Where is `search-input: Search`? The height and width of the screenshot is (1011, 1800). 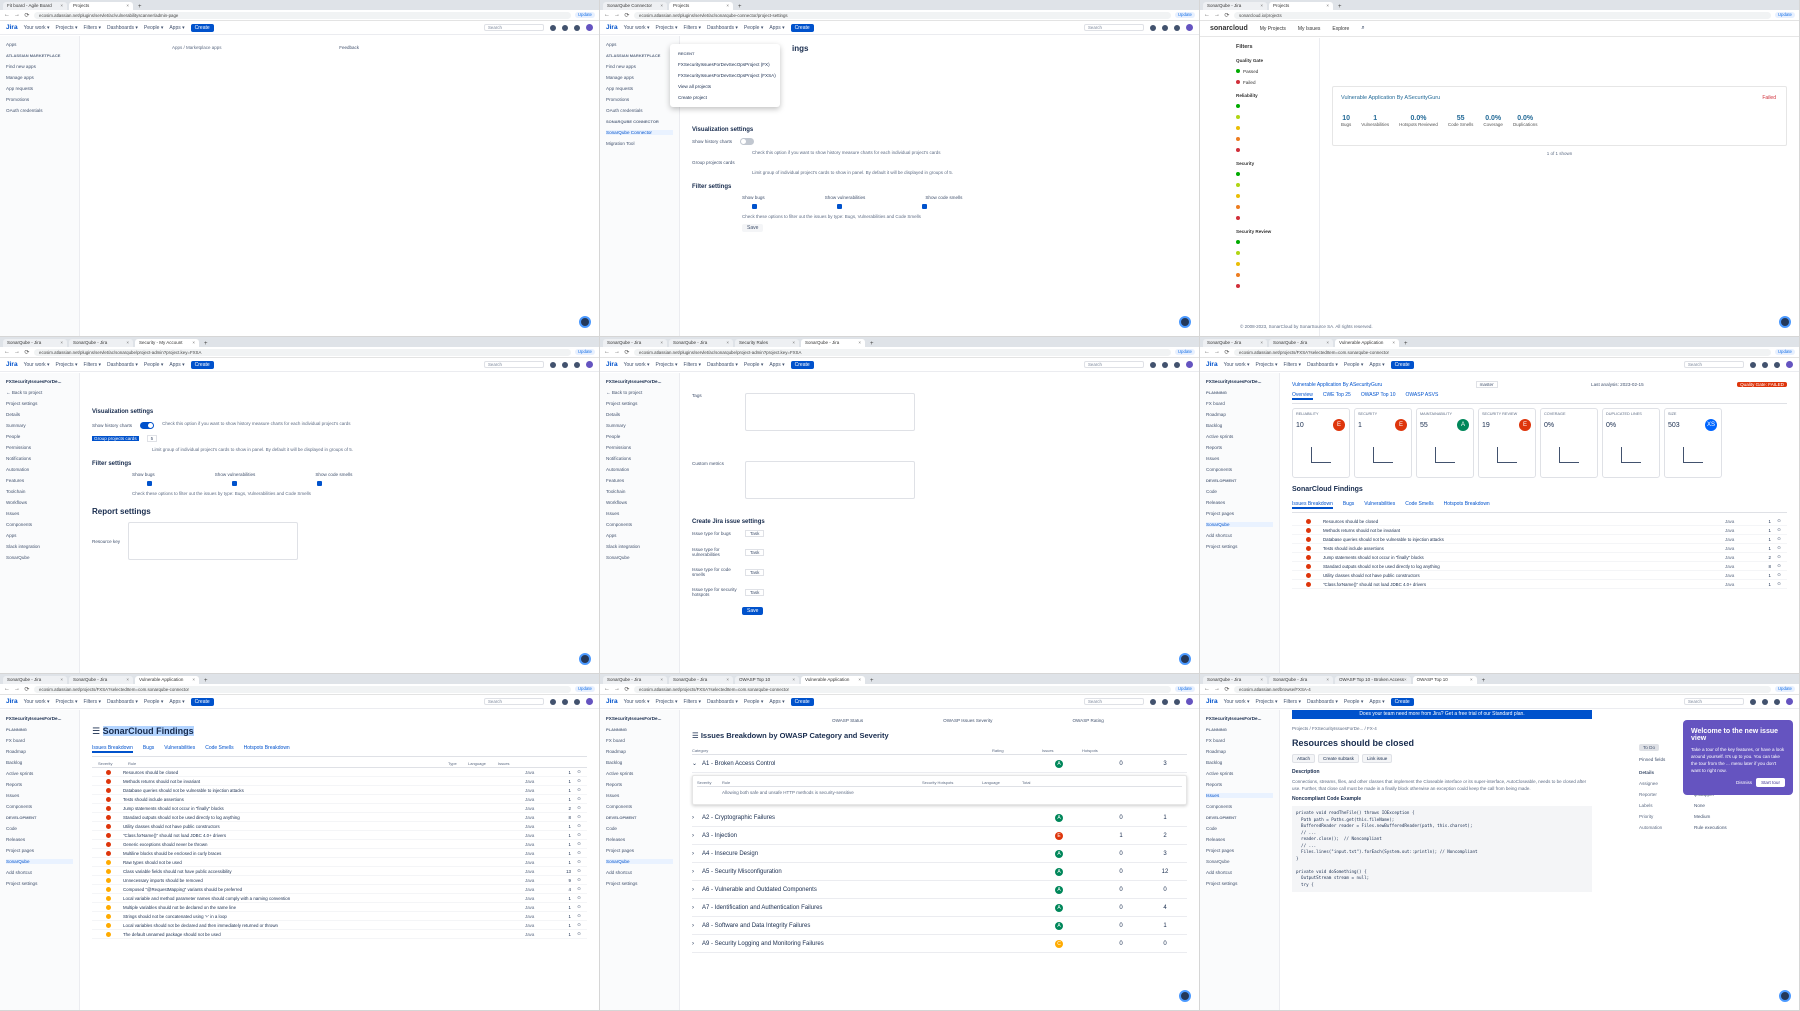 search-input: Search is located at coordinates (1114, 27).